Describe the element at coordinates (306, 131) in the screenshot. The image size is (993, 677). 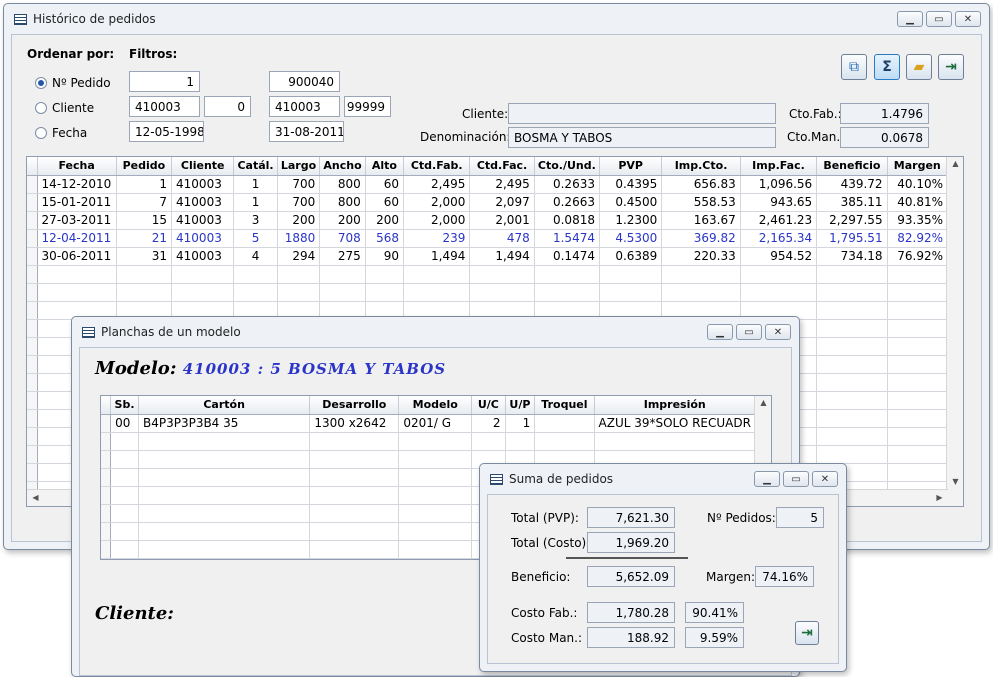
I see `fecha-to-field: 31-08-2011` at that location.